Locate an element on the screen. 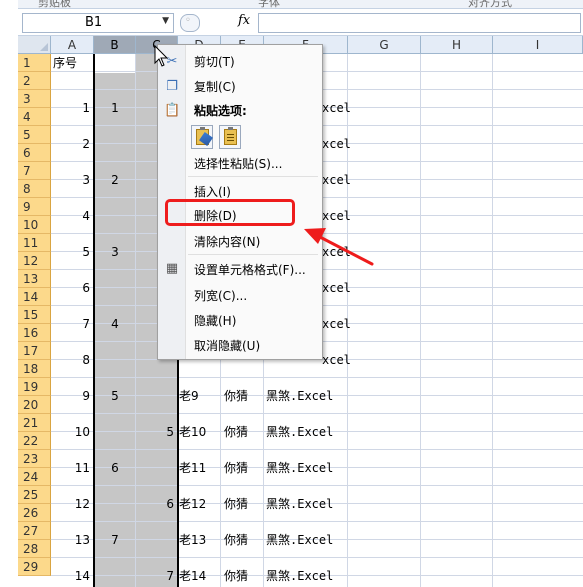 This screenshot has width=583, height=587. mouse-cursor-icon is located at coordinates (161, 55).